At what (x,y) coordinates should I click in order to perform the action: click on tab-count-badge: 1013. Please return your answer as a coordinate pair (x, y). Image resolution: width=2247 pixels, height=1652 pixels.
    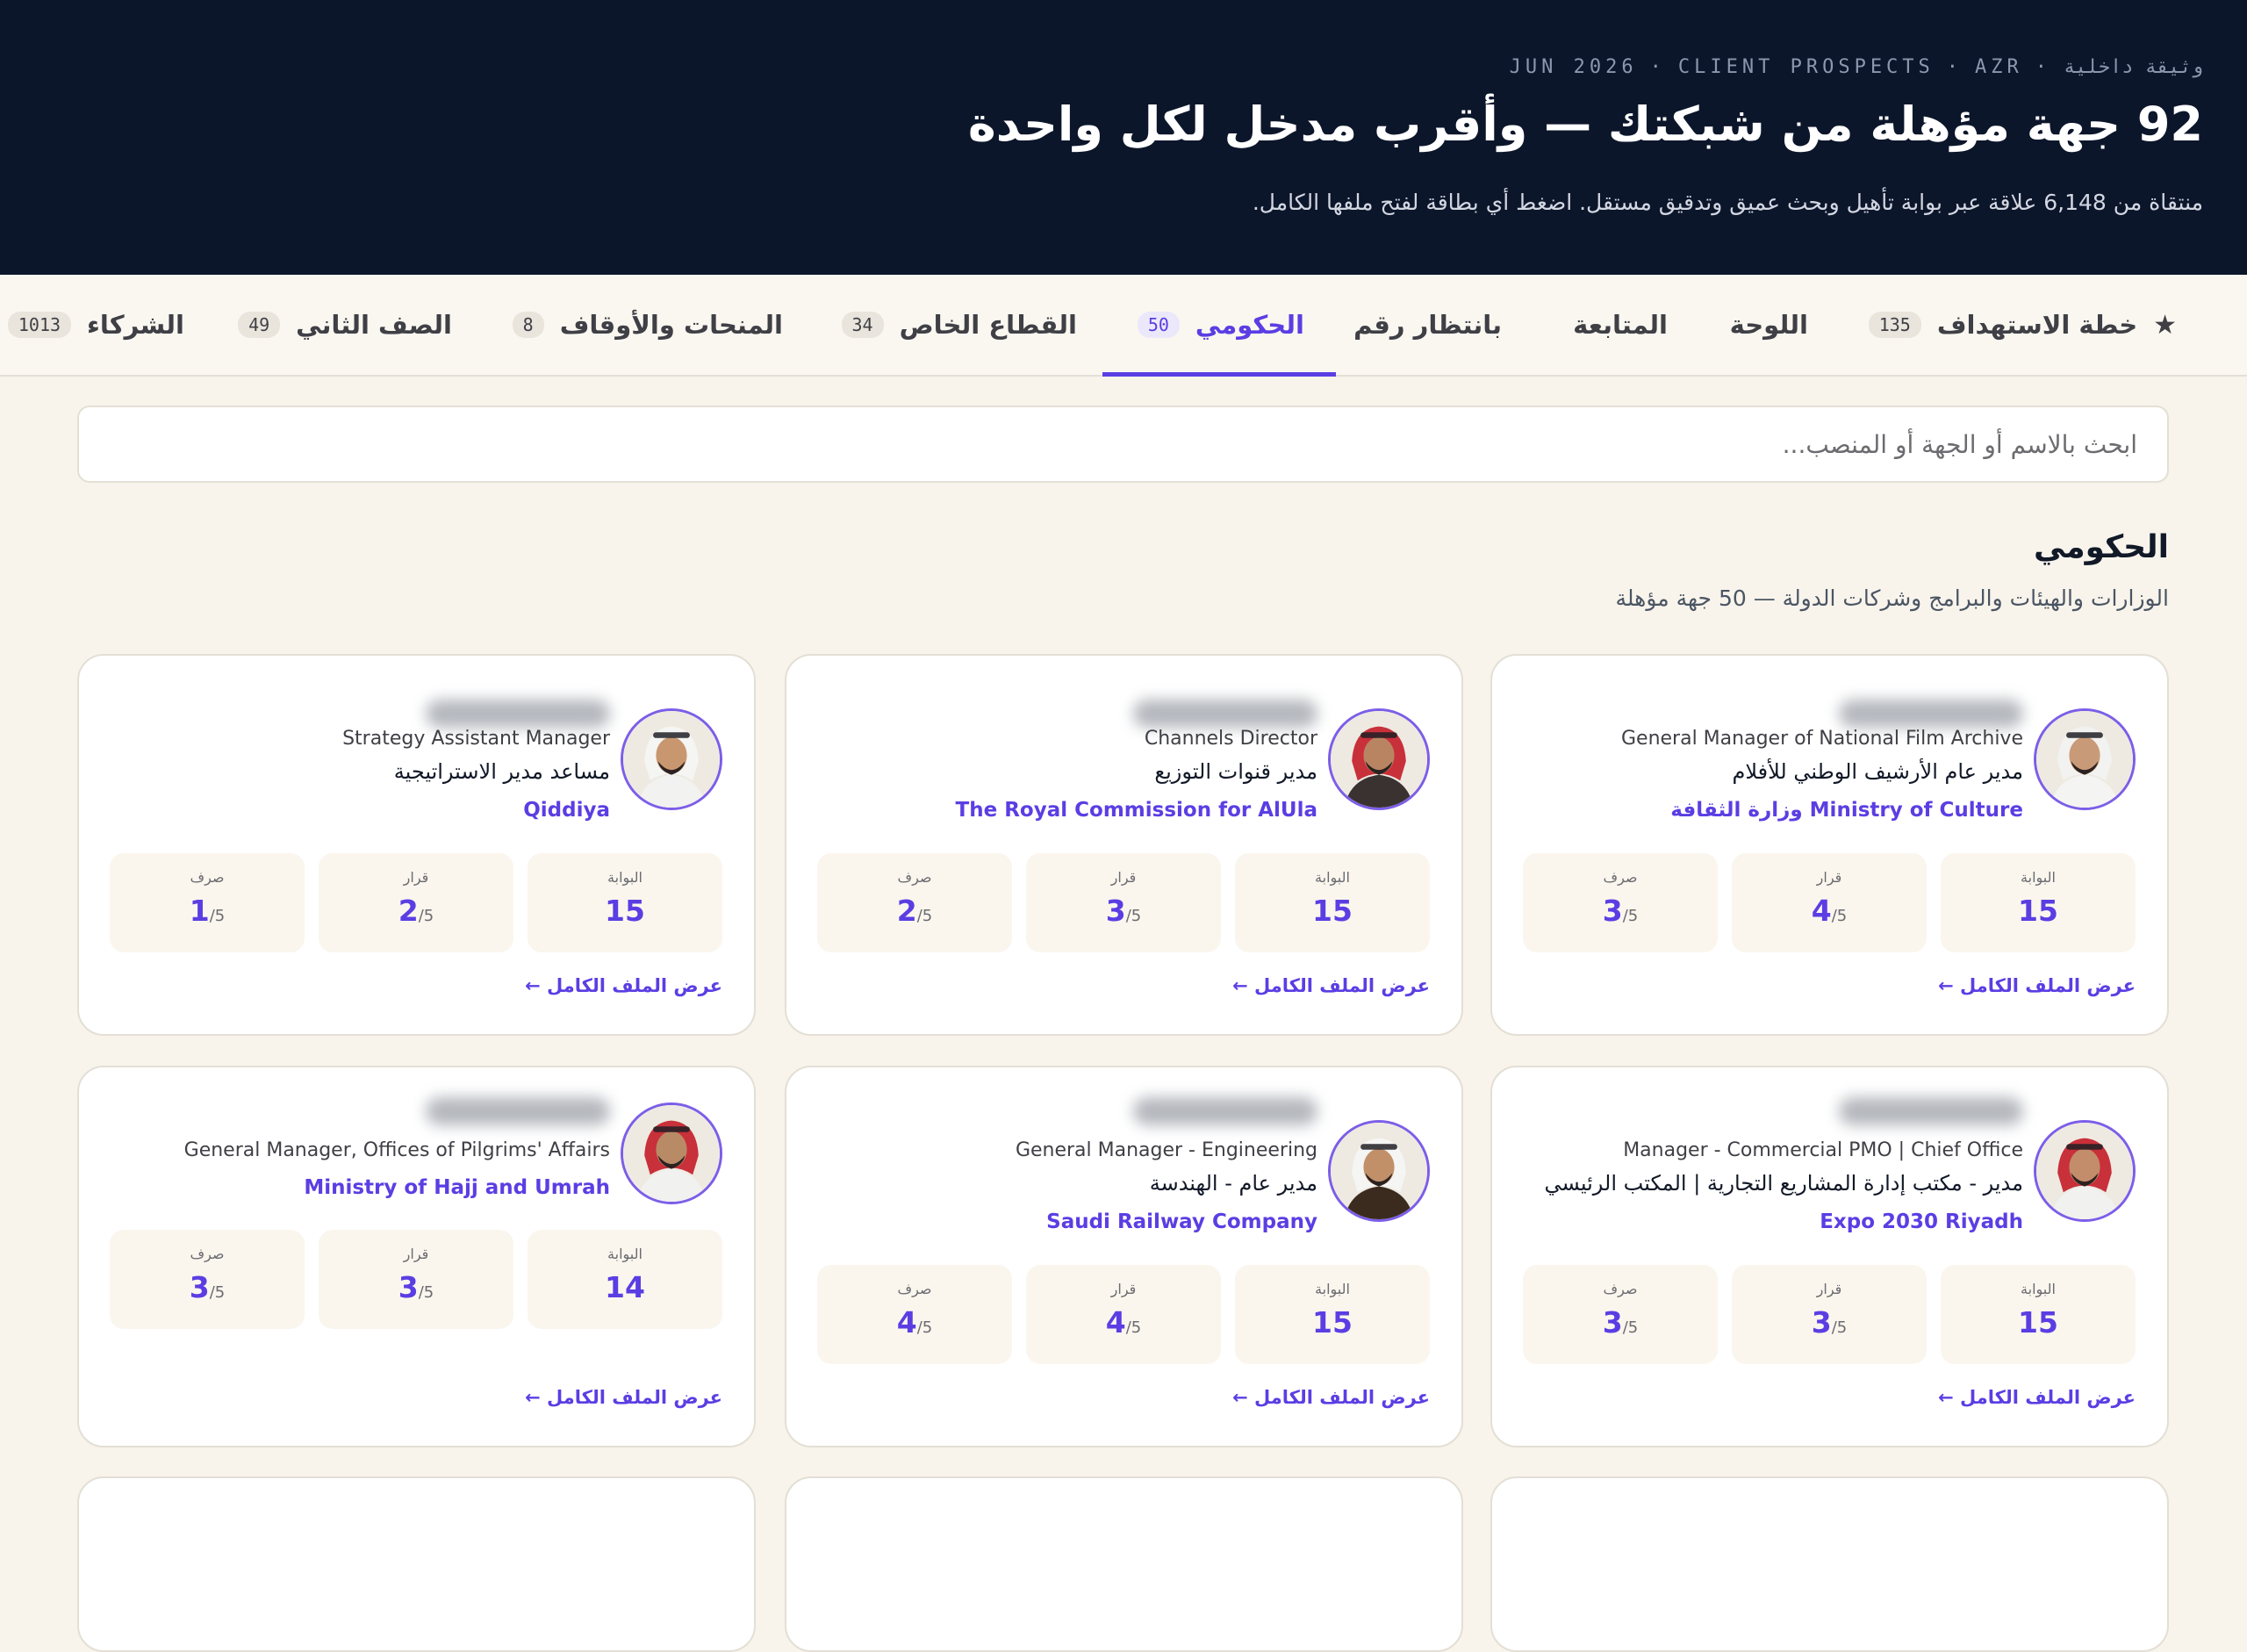
    Looking at the image, I should click on (39, 325).